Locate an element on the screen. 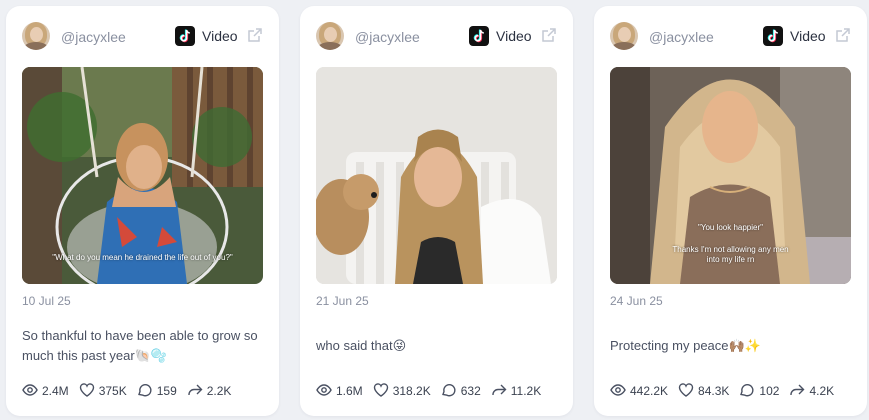 The height and width of the screenshot is (420, 869). shares-count: 4.2K is located at coordinates (822, 391).